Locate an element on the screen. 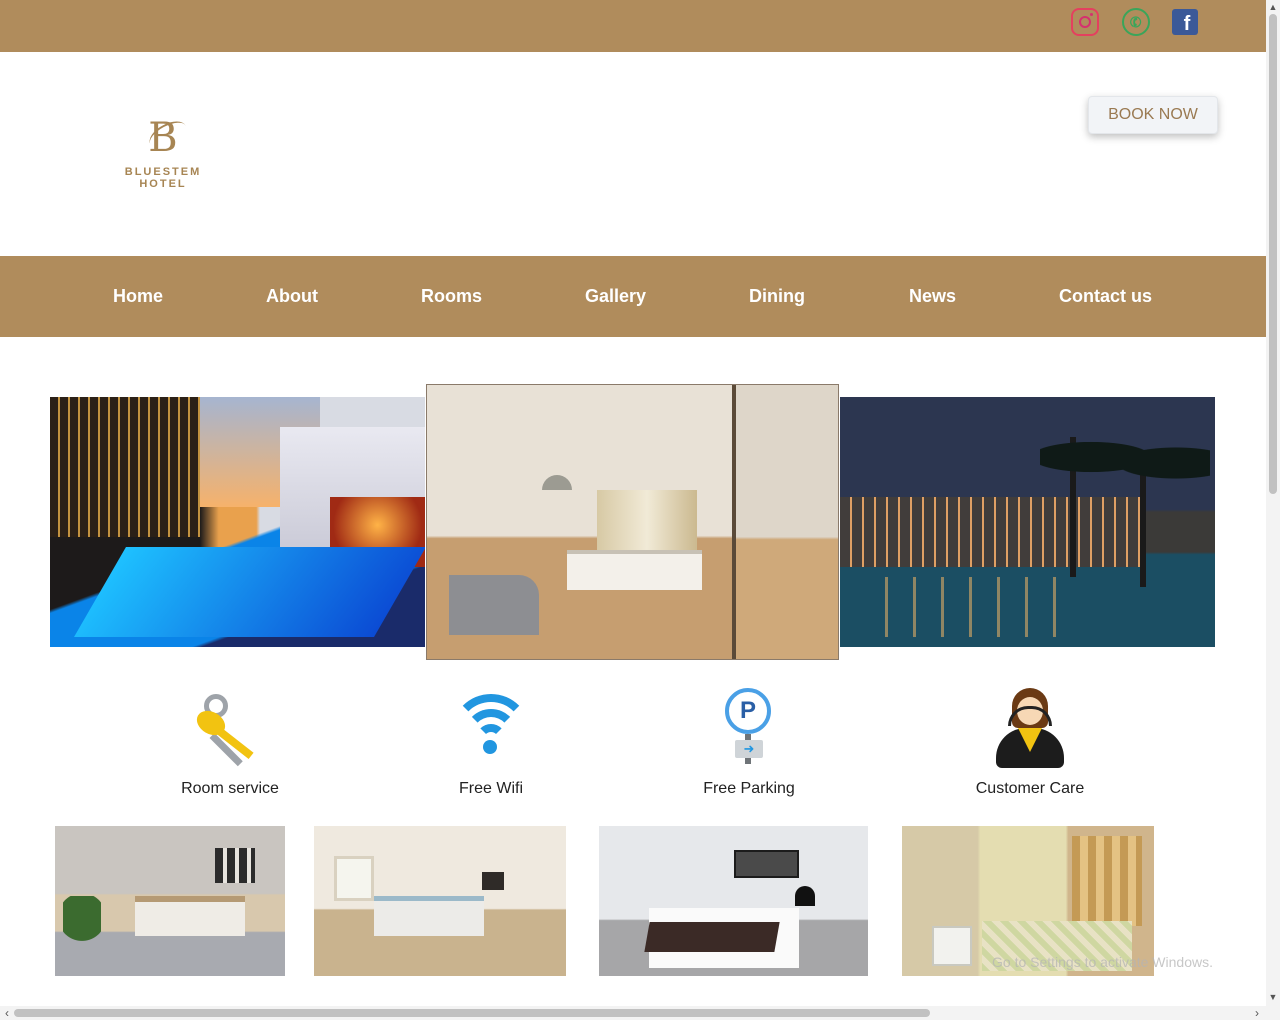  palm-leaves is located at coordinates (1125, 457).